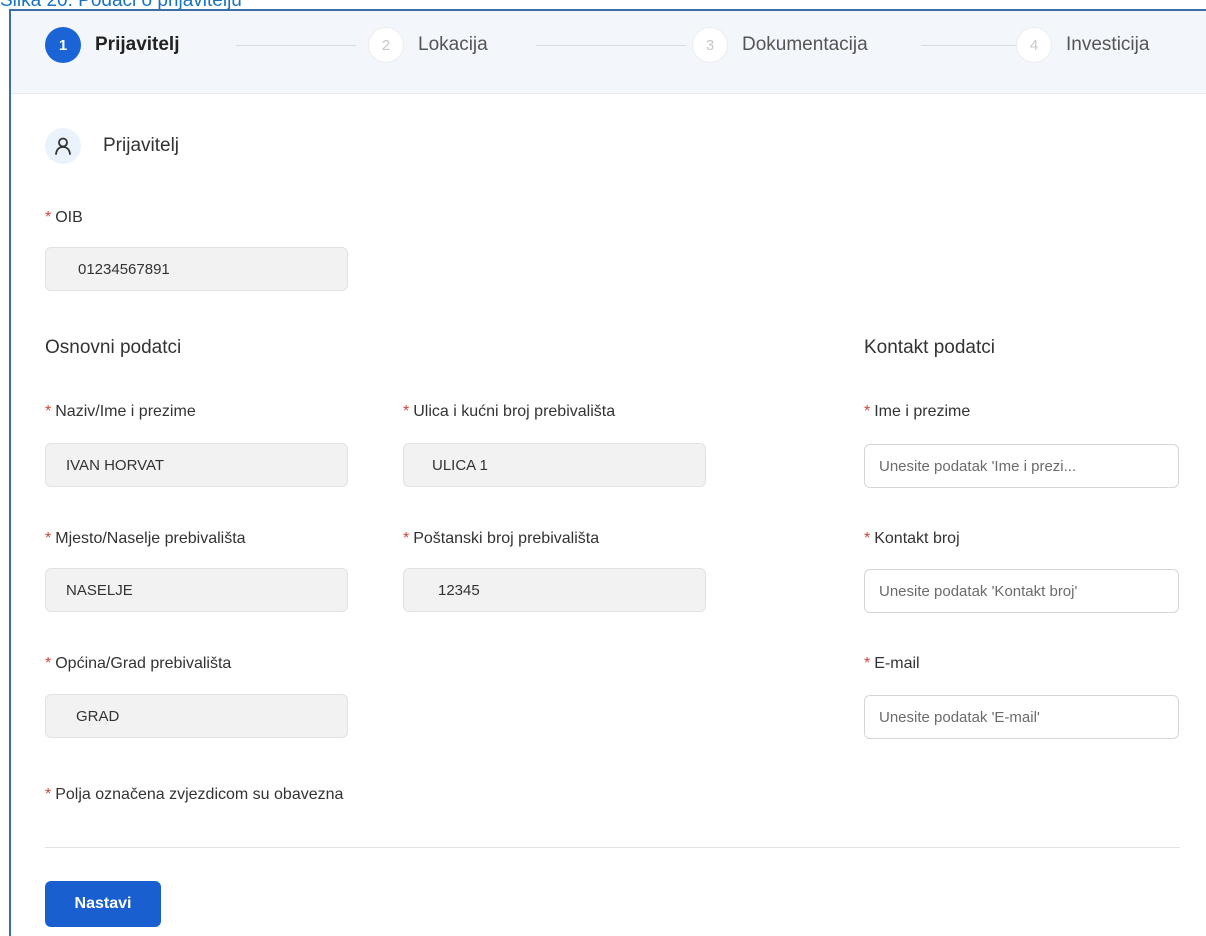  I want to click on field-value: IVAN HORVAT, so click(115, 465).